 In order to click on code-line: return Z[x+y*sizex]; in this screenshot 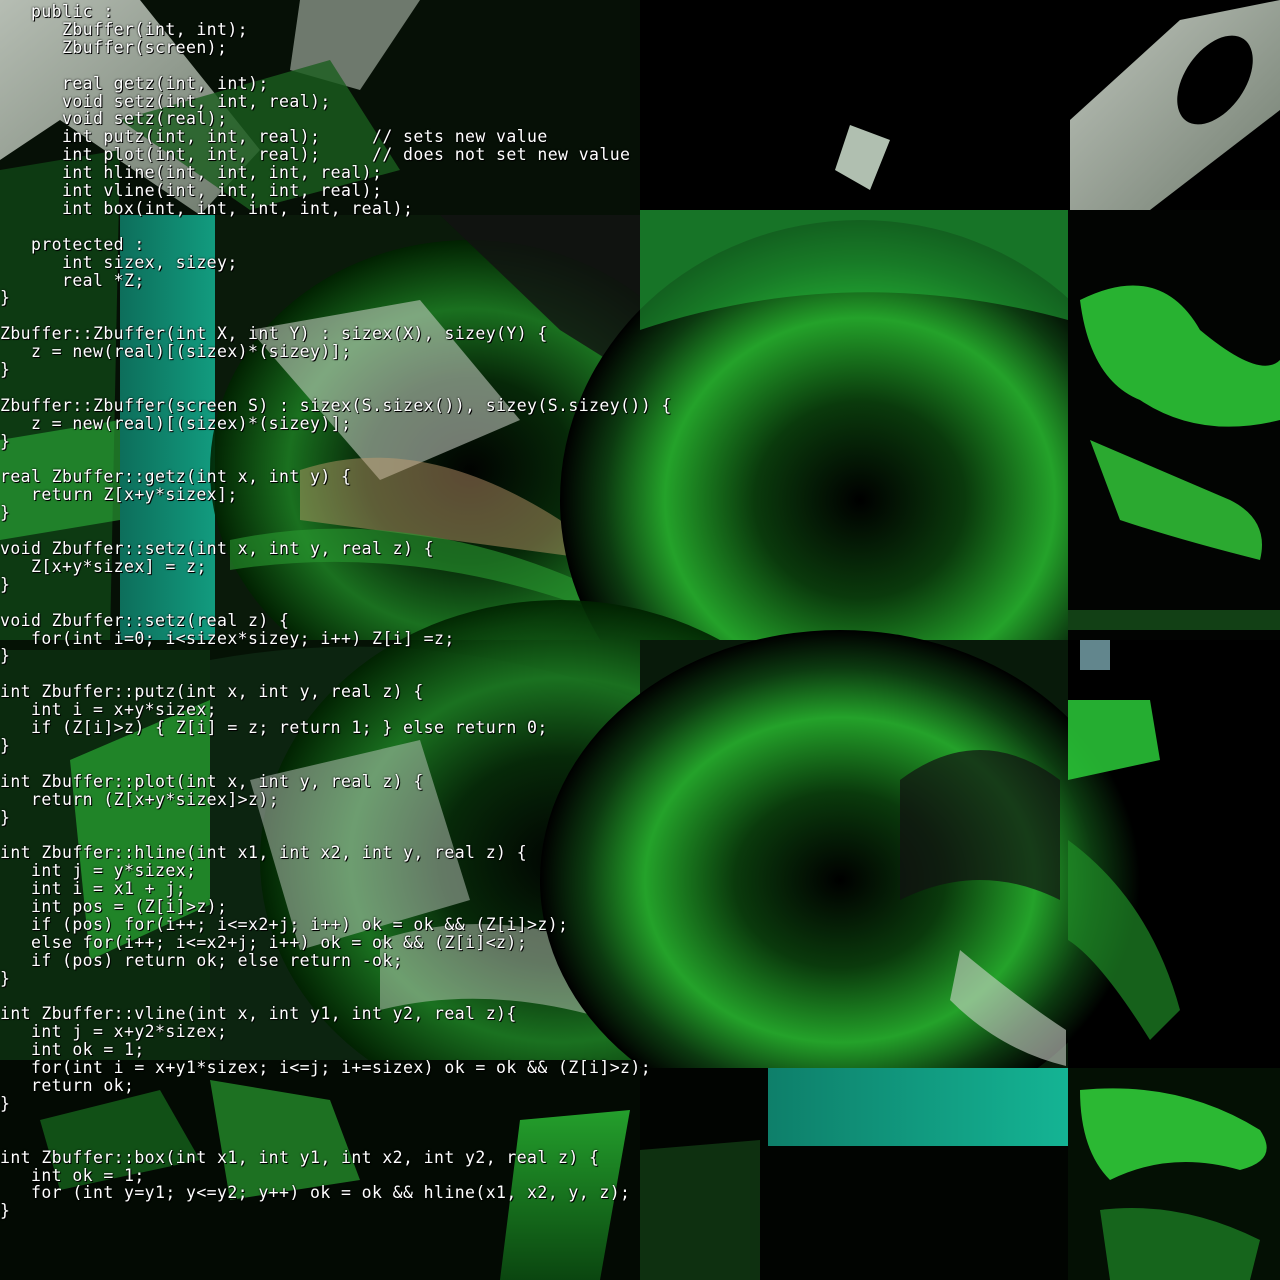, I will do `click(119, 495)`.